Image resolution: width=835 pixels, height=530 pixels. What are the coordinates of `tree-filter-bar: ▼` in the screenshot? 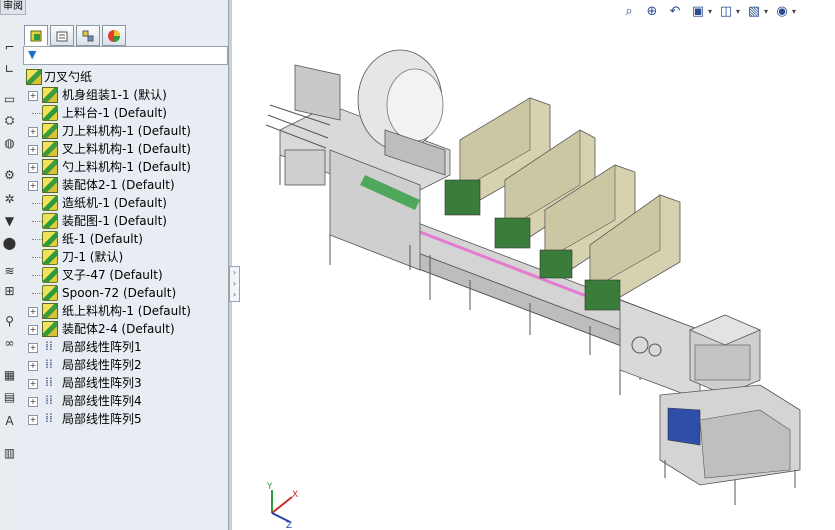 It's located at (125, 55).